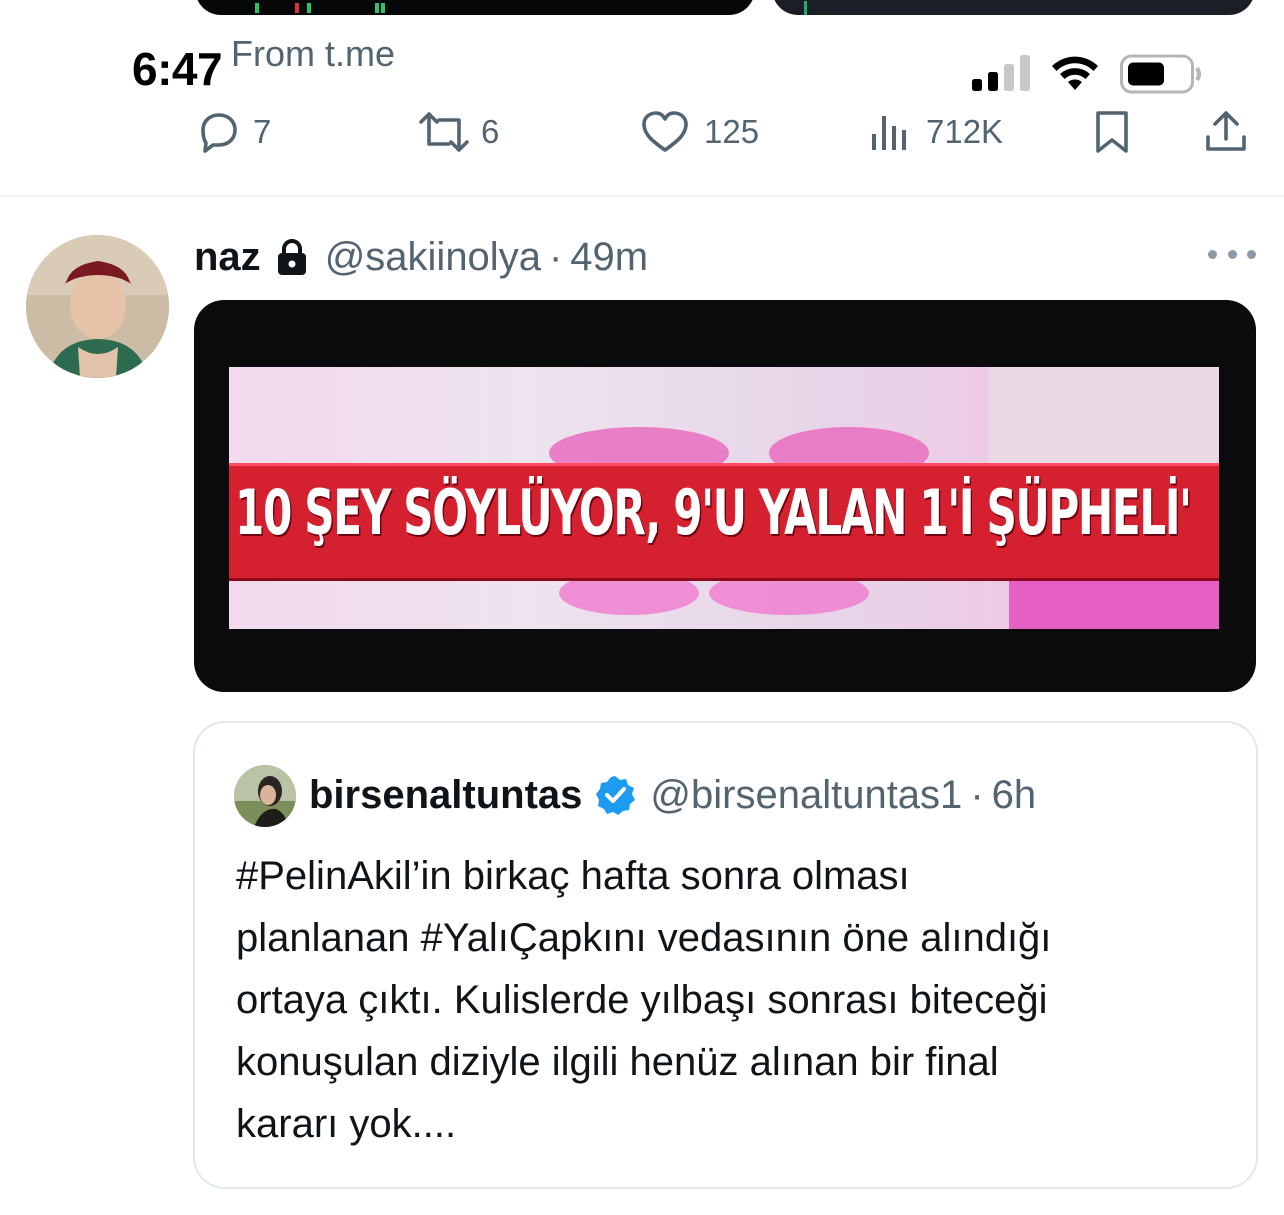 The image size is (1284, 1215). I want to click on share-button, so click(1226, 132).